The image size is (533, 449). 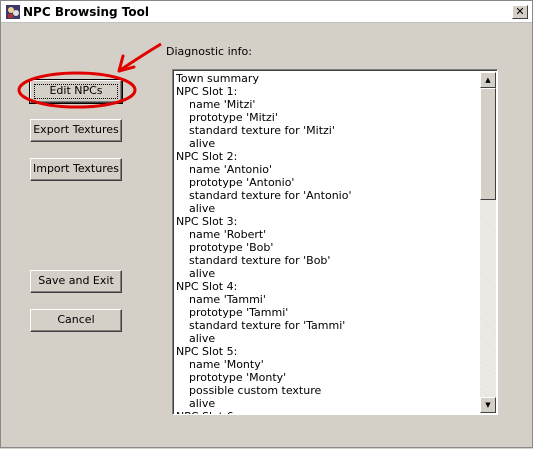 I want to click on window-title: NPC Browsing Tool, so click(x=86, y=12).